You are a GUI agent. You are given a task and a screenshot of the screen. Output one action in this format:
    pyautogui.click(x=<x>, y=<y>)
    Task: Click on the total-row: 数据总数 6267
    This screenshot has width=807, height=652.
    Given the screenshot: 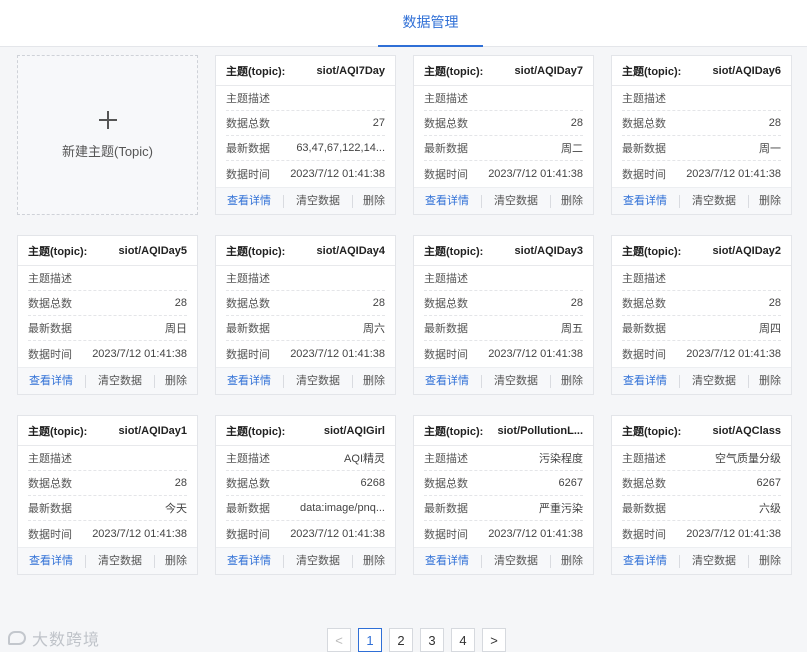 What is the action you would take?
    pyautogui.click(x=503, y=483)
    